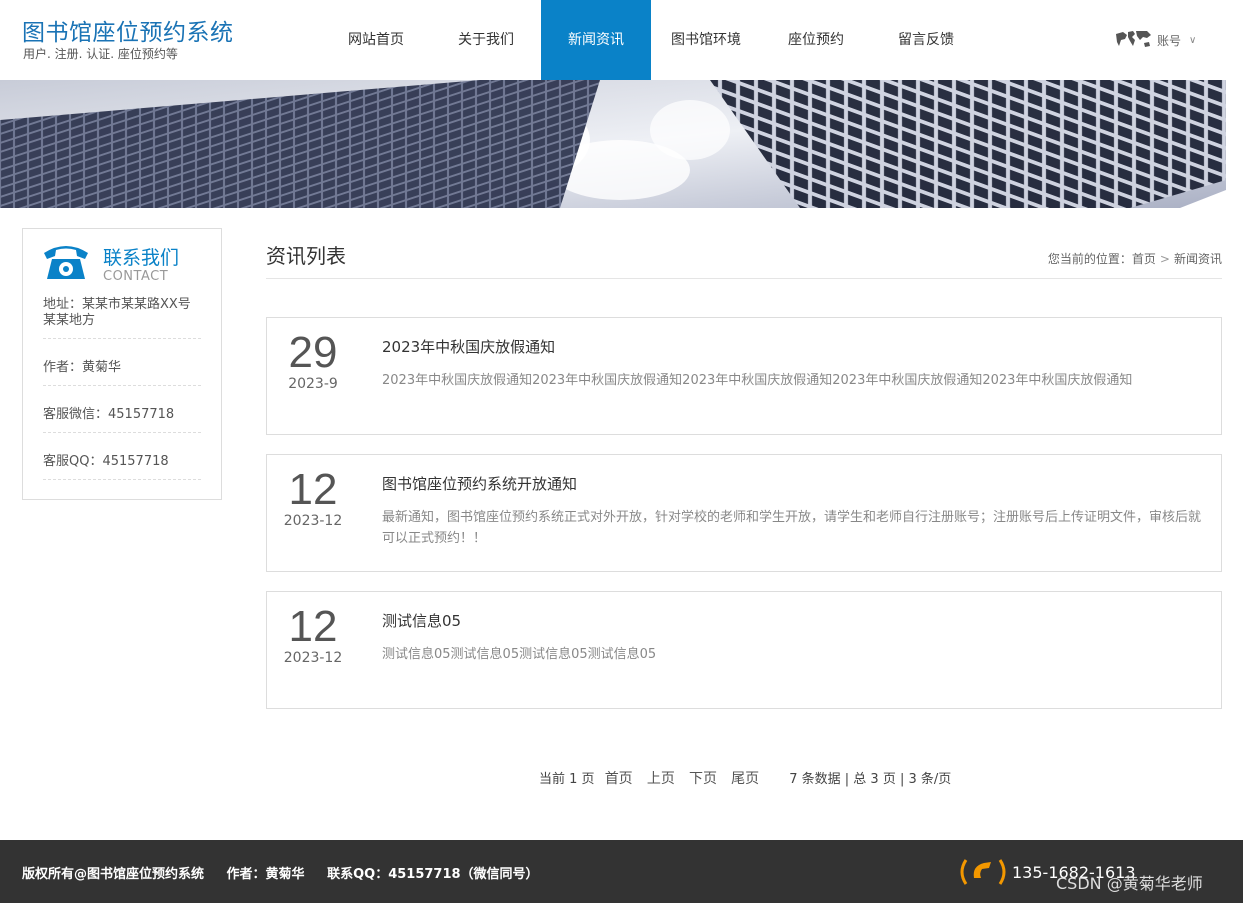  What do you see at coordinates (421, 620) in the screenshot?
I see `news-title: 测试信息05` at bounding box center [421, 620].